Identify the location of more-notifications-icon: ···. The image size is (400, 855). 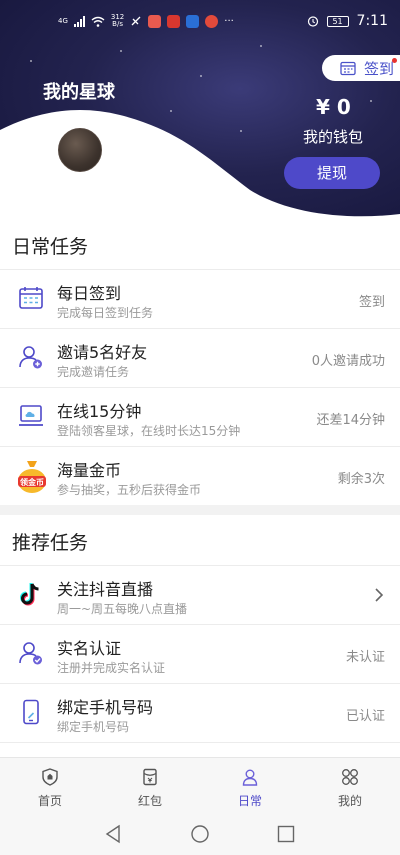
(229, 21).